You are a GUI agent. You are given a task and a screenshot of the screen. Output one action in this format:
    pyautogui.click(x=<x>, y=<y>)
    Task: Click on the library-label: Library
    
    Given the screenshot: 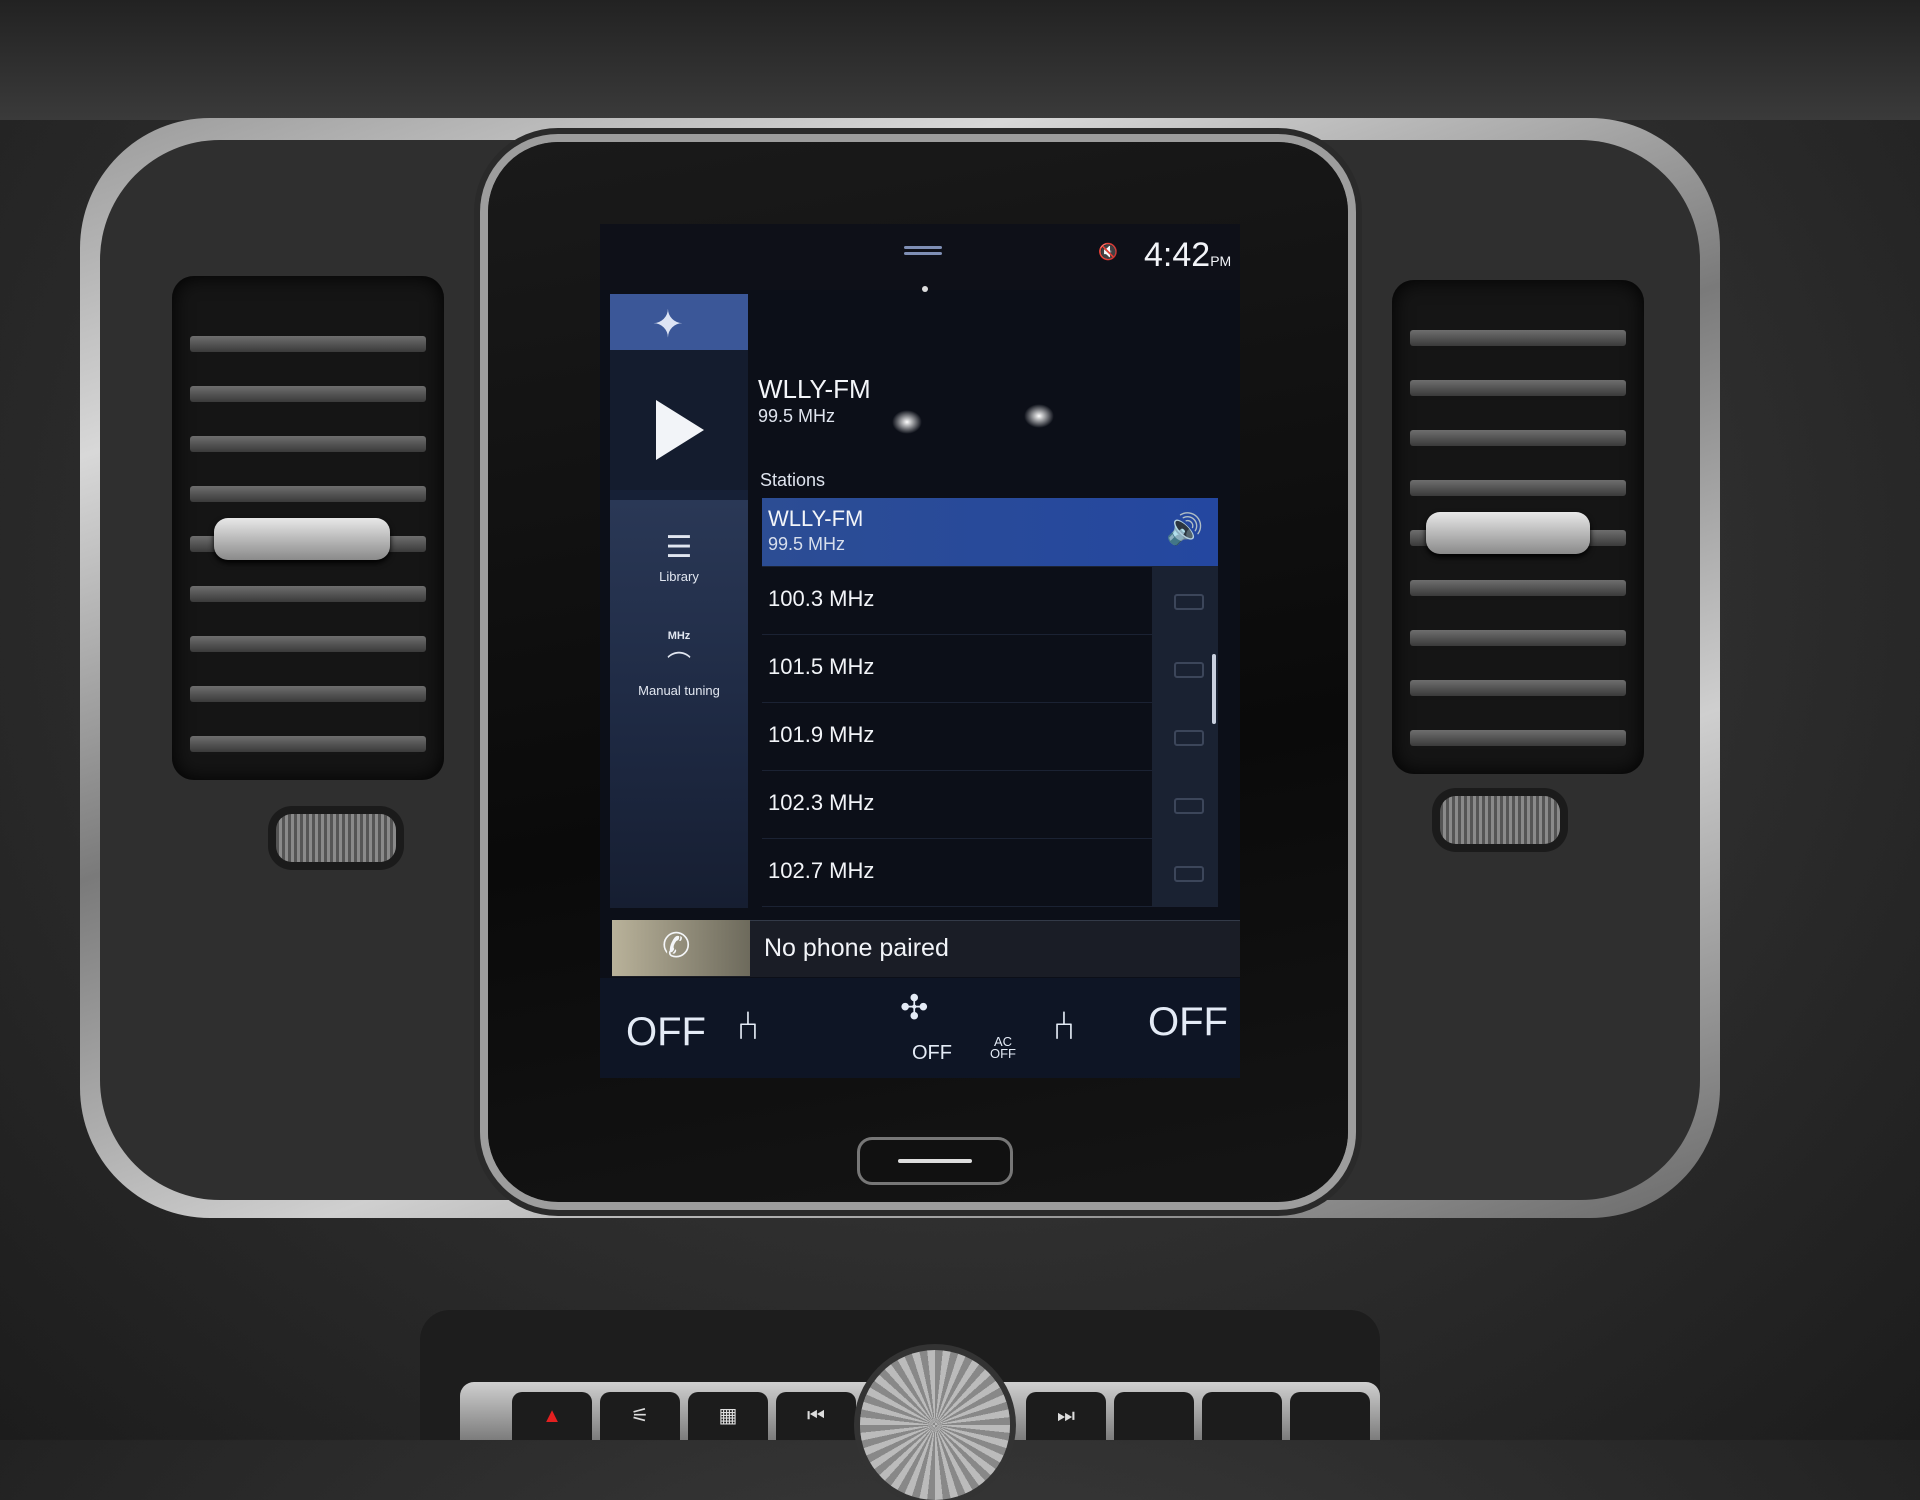 What is the action you would take?
    pyautogui.click(x=679, y=576)
    